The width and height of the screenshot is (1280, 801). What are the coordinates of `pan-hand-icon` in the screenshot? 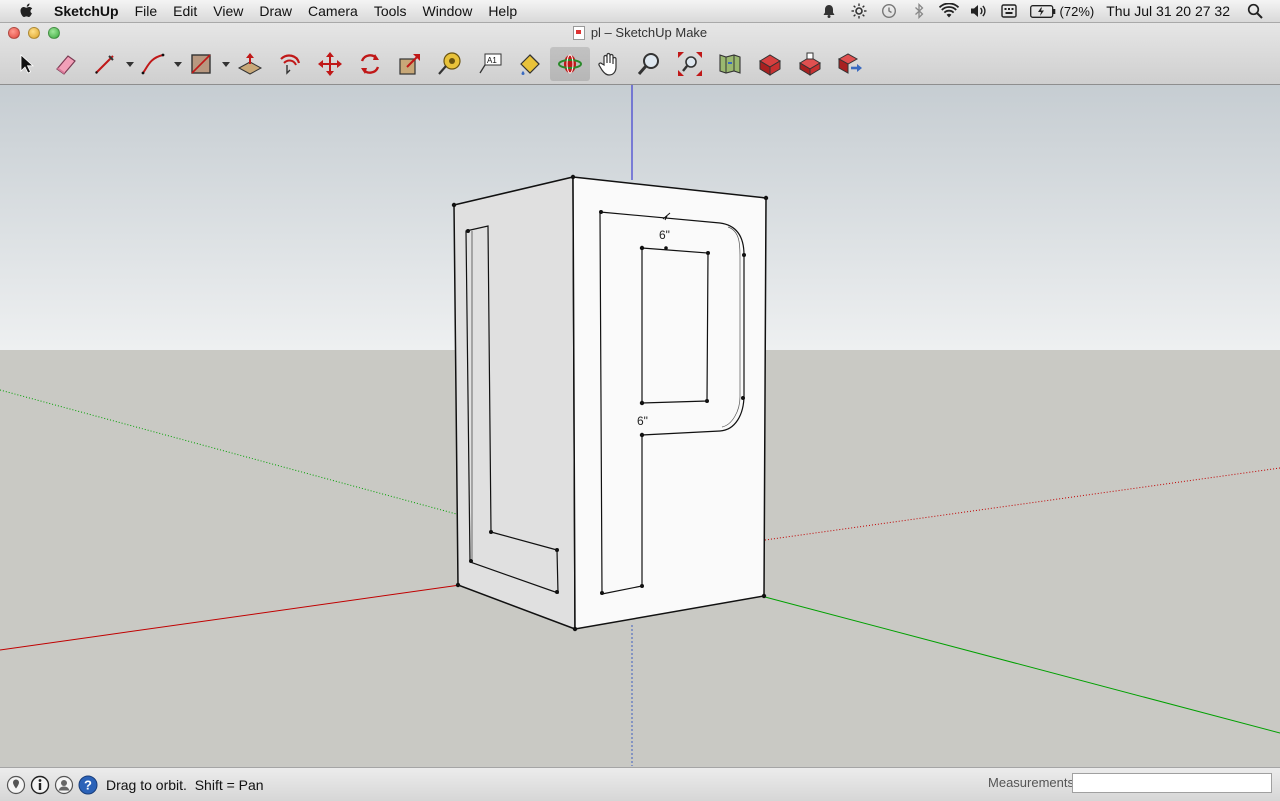 It's located at (607, 64).